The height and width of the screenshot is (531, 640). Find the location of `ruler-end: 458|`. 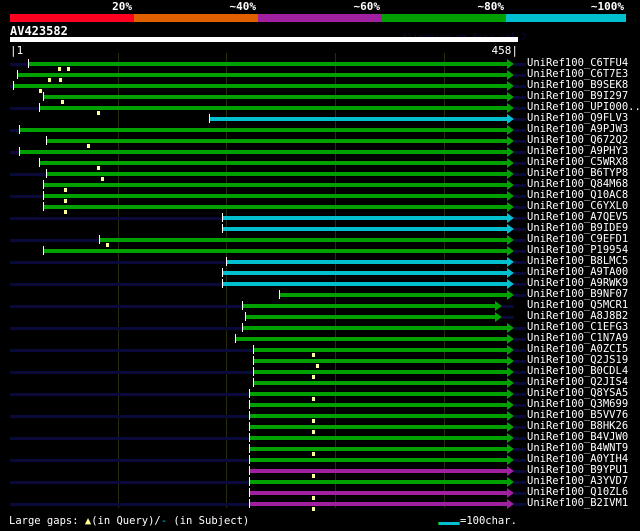

ruler-end: 458| is located at coordinates (505, 50).